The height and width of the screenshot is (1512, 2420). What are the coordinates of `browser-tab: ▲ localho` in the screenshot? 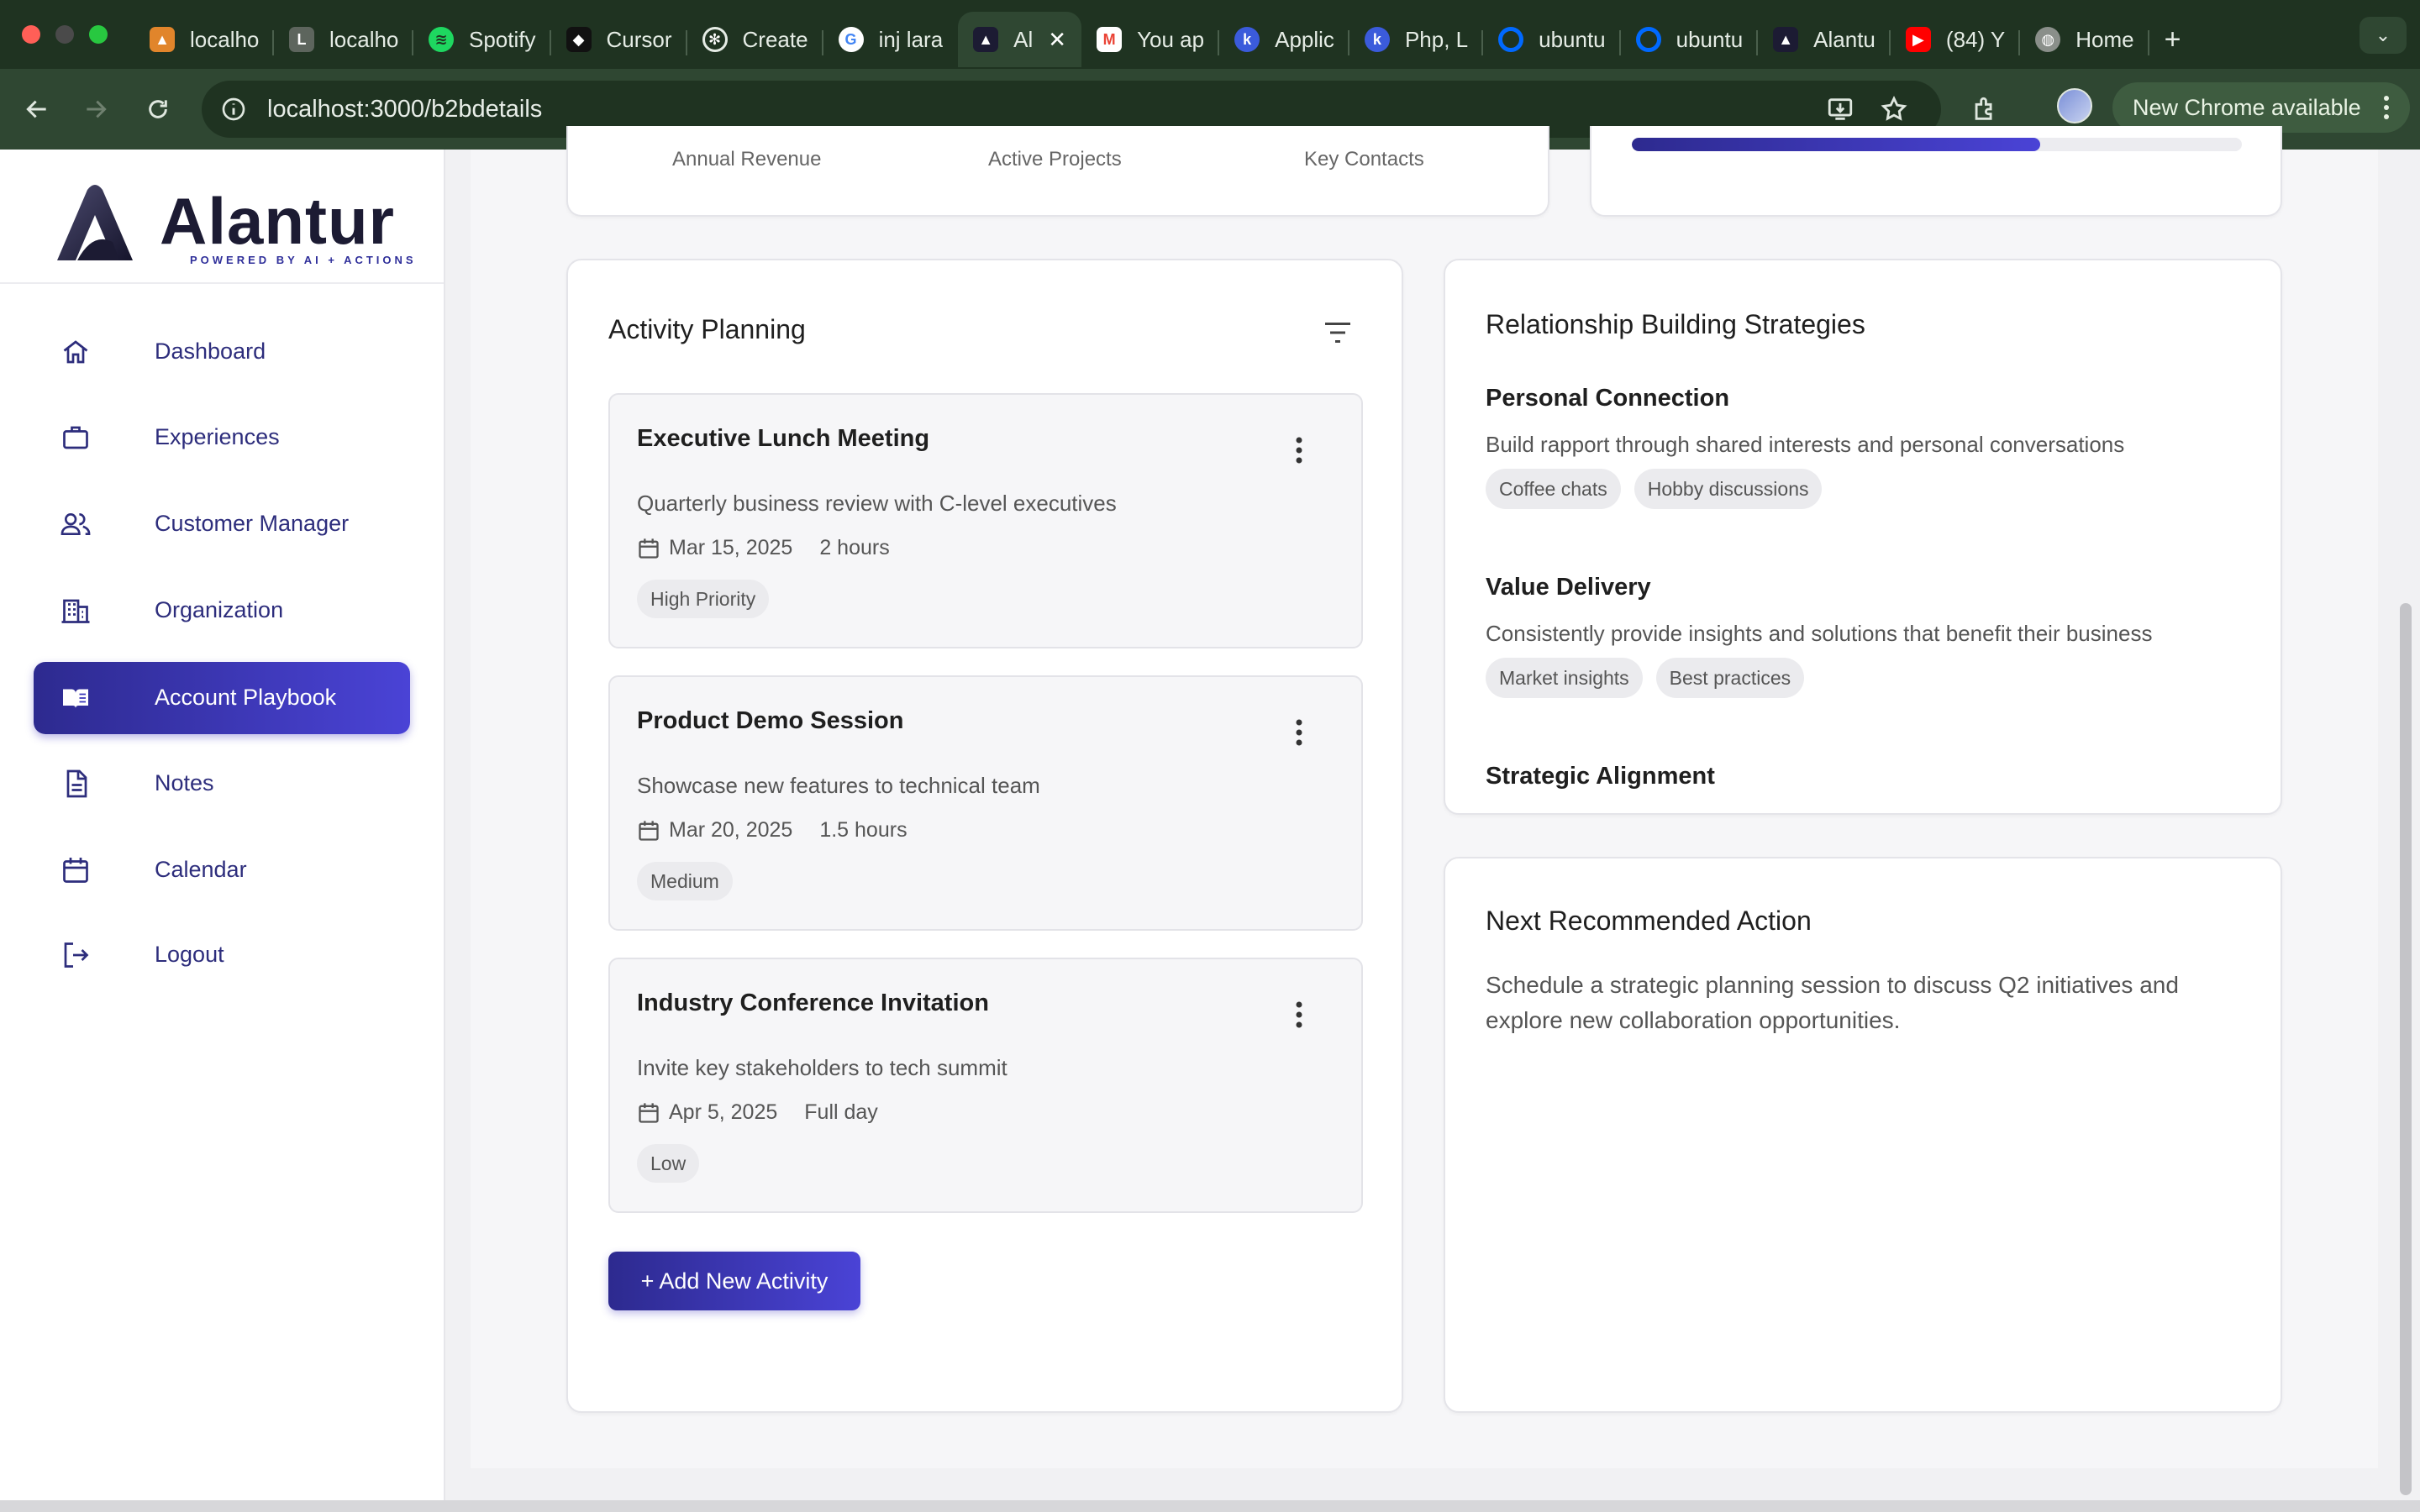 It's located at (204, 39).